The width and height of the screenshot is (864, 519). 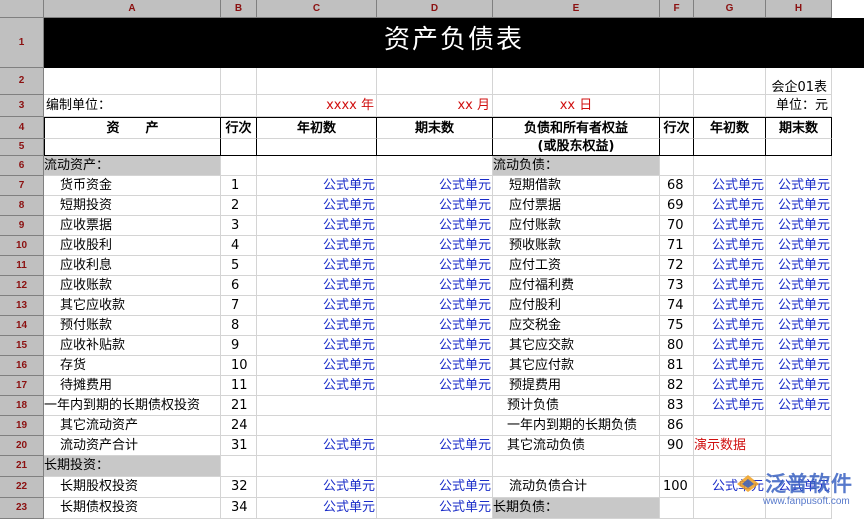 What do you see at coordinates (132, 9) in the screenshot?
I see `column-header-a: A` at bounding box center [132, 9].